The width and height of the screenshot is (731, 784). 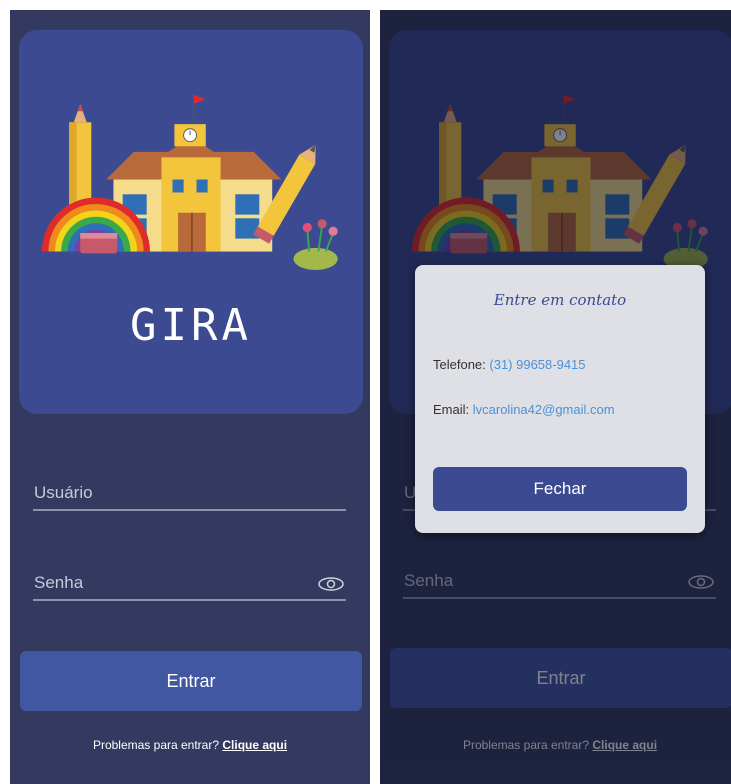 What do you see at coordinates (63, 492) in the screenshot?
I see `username-placeholder: Usuário` at bounding box center [63, 492].